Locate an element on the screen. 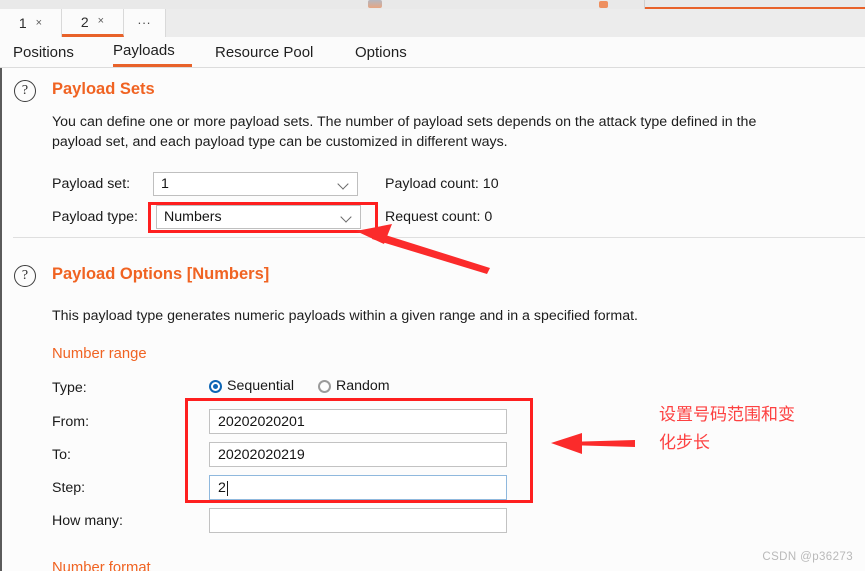  section-divider is located at coordinates (439, 237).